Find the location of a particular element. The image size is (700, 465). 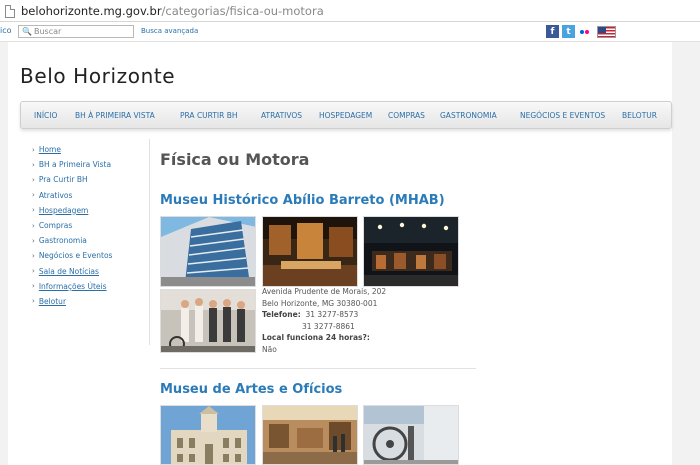

museum-photo-visitors is located at coordinates (208, 321).